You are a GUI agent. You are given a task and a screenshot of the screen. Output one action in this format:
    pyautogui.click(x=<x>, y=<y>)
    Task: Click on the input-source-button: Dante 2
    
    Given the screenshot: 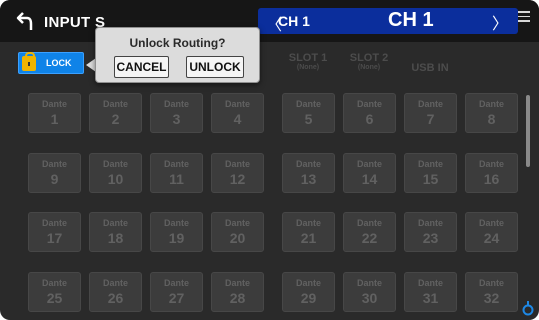 What is the action you would take?
    pyautogui.click(x=115, y=113)
    